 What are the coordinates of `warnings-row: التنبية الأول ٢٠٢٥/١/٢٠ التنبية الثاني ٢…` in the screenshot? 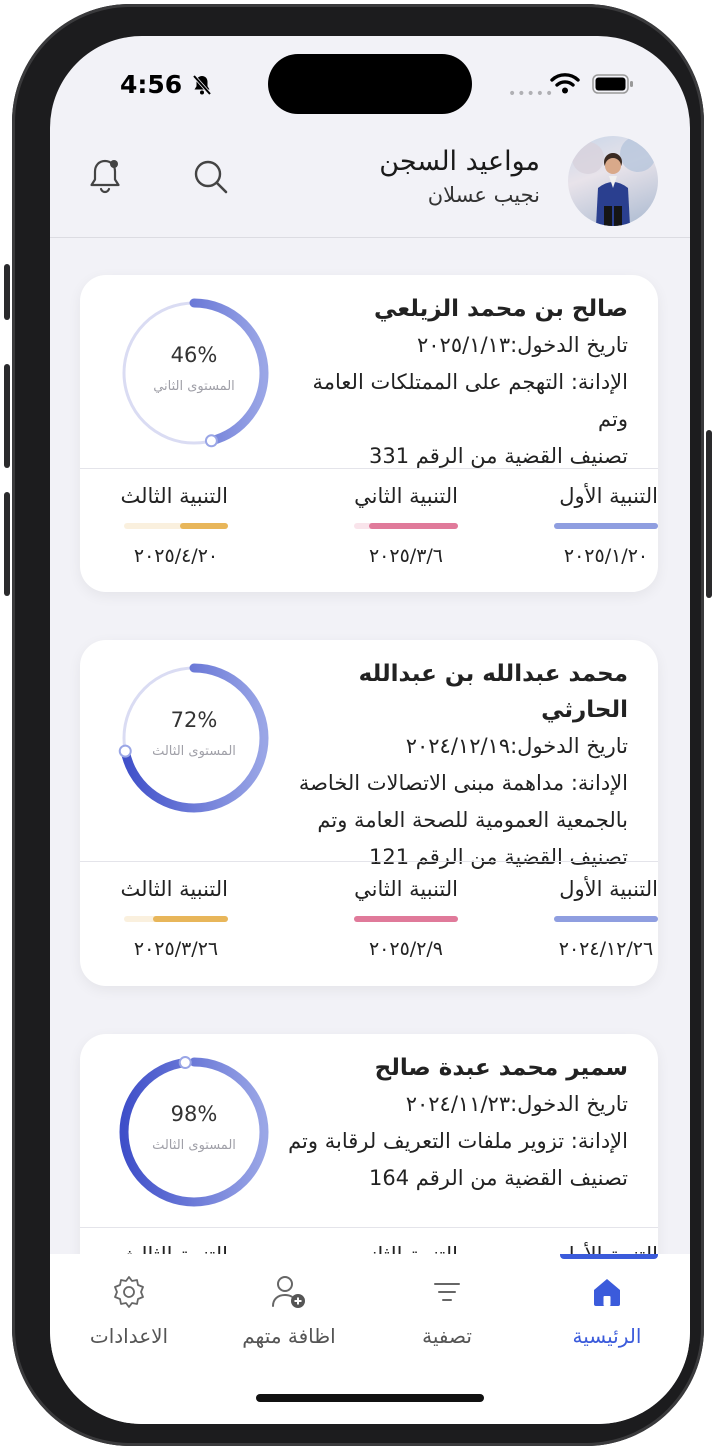 It's located at (369, 536).